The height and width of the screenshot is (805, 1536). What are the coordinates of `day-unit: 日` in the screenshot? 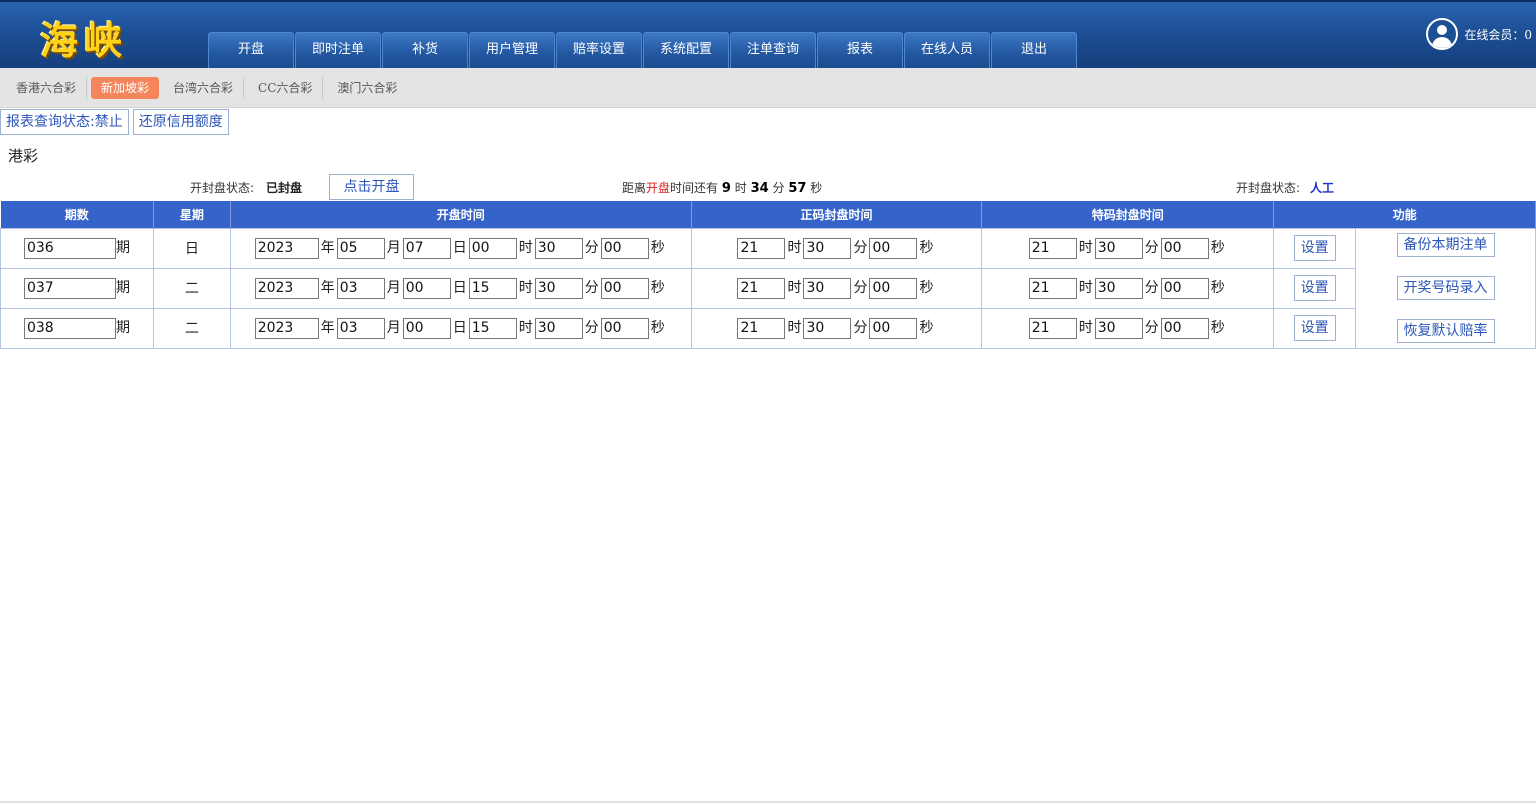 It's located at (459, 328).